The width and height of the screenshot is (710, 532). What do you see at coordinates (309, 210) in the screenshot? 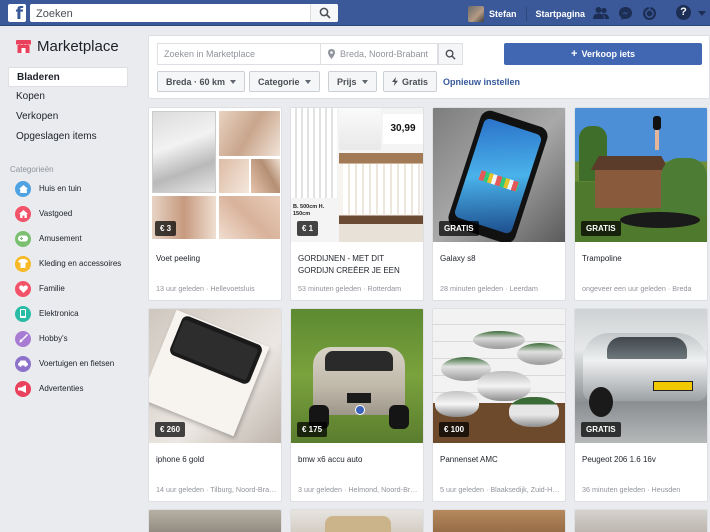
I see `curtain-size-text: B. 500cm H. 150cm` at bounding box center [309, 210].